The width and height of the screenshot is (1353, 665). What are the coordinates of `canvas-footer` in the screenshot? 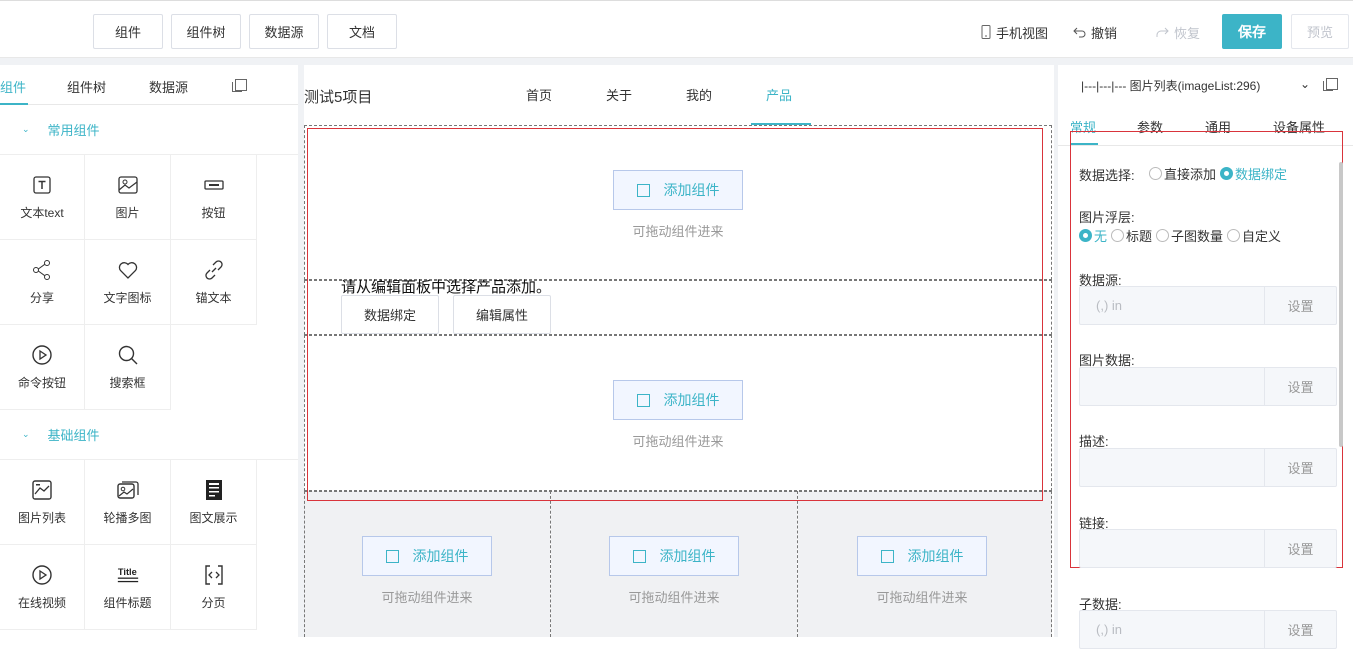 It's located at (678, 651).